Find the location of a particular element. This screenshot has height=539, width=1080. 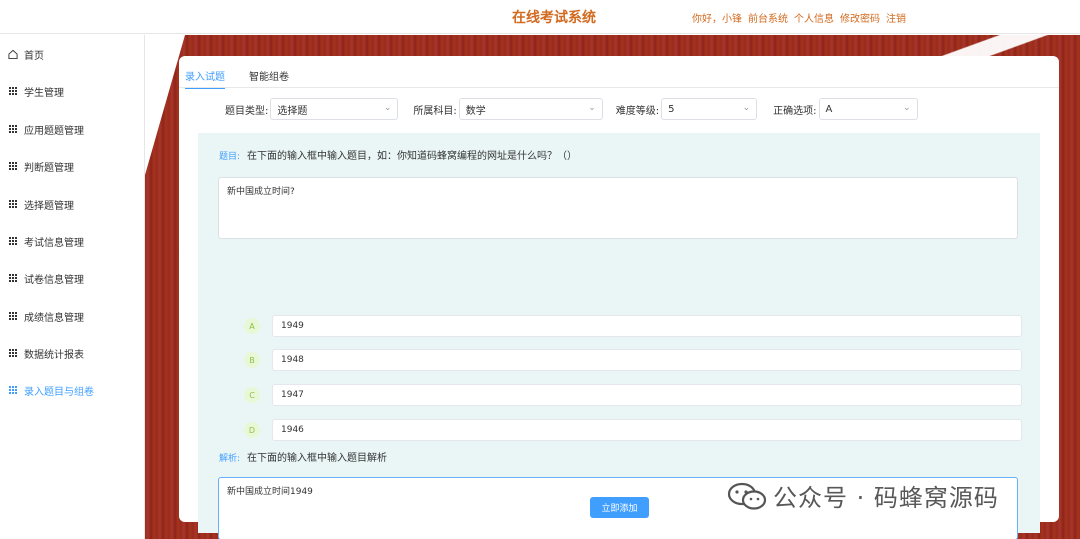

sidebar-item-score-info: 成绩信息管理 is located at coordinates (72, 316).